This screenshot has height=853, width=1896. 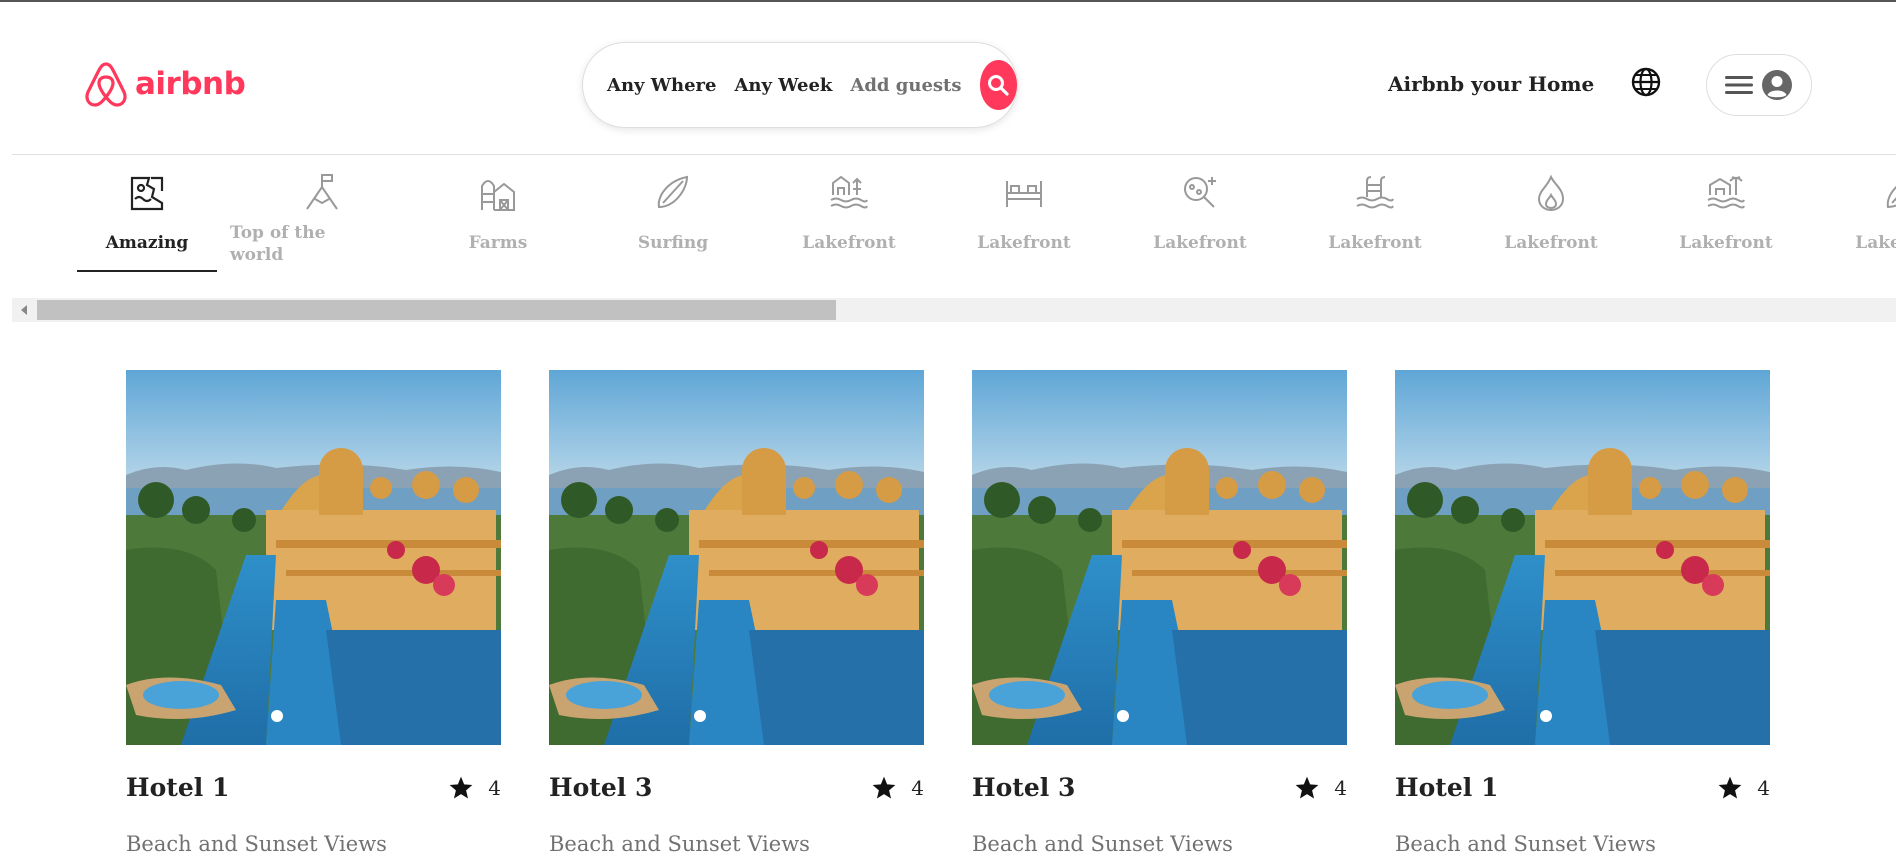 What do you see at coordinates (1726, 193) in the screenshot?
I see `beach-house-icon` at bounding box center [1726, 193].